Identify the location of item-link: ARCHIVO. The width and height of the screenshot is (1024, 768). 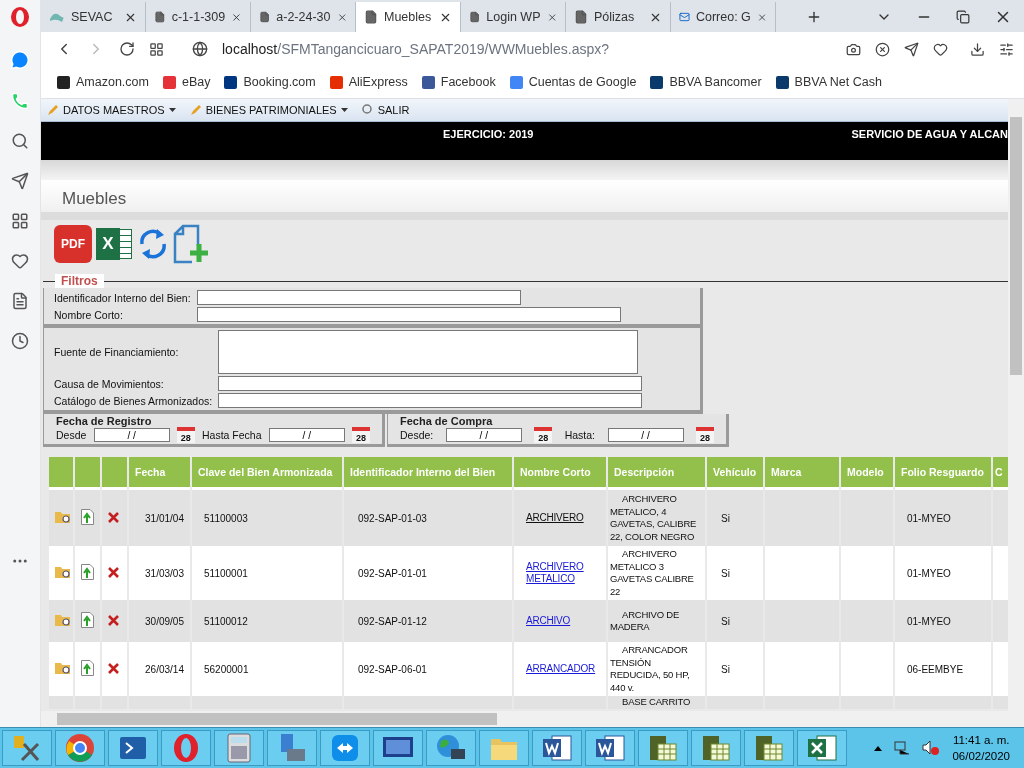
(548, 621).